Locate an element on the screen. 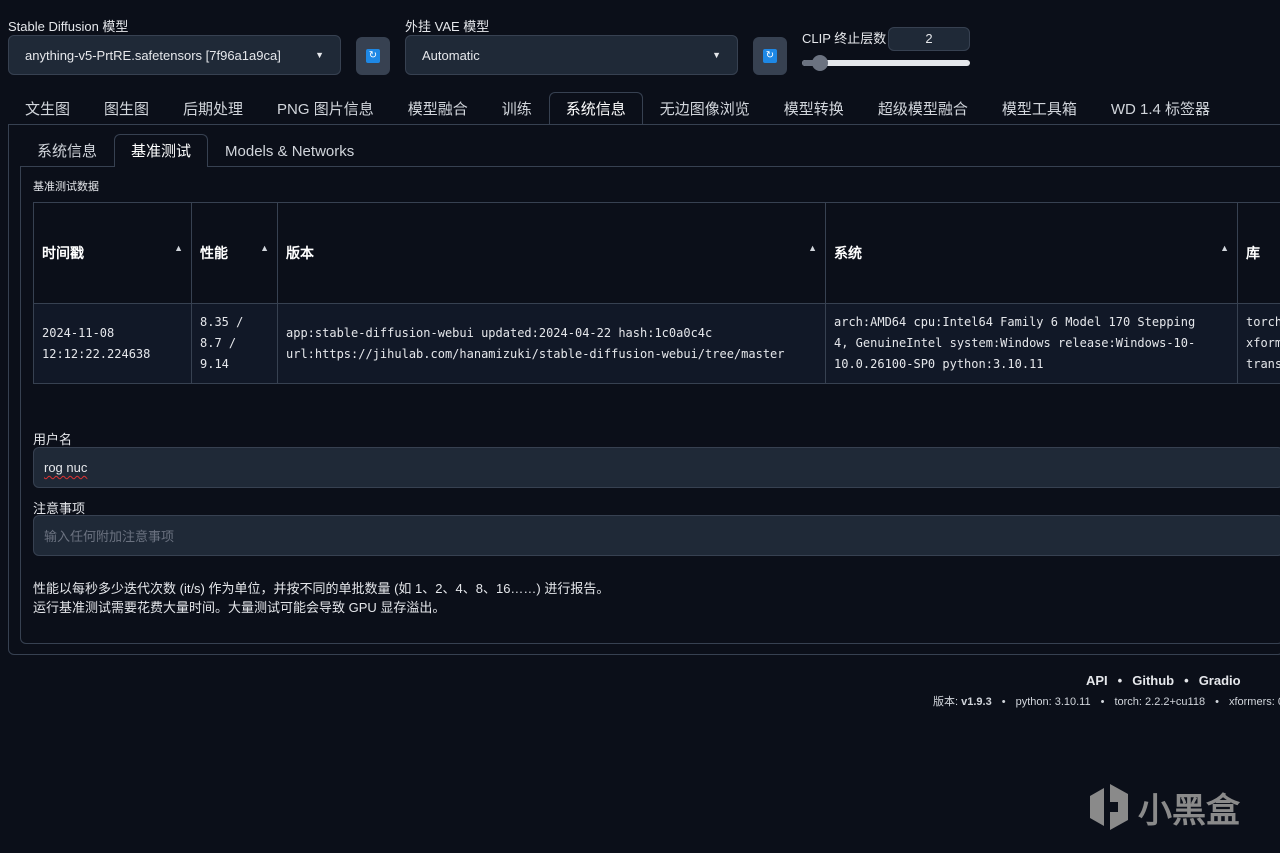  gradio-link: Gradio is located at coordinates (1220, 680).